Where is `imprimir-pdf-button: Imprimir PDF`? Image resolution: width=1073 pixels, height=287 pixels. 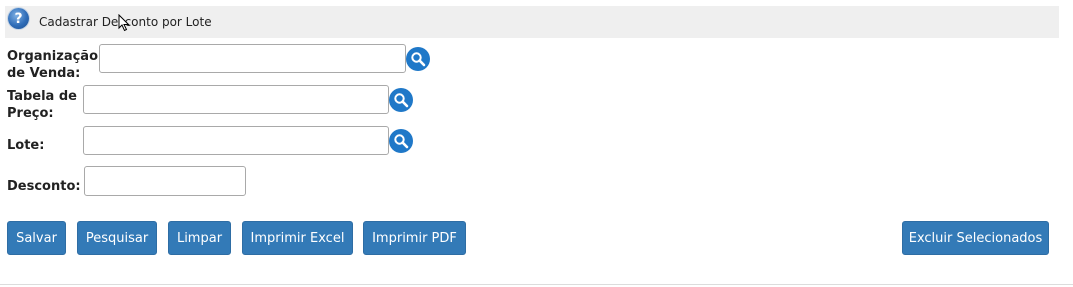 imprimir-pdf-button: Imprimir PDF is located at coordinates (414, 238).